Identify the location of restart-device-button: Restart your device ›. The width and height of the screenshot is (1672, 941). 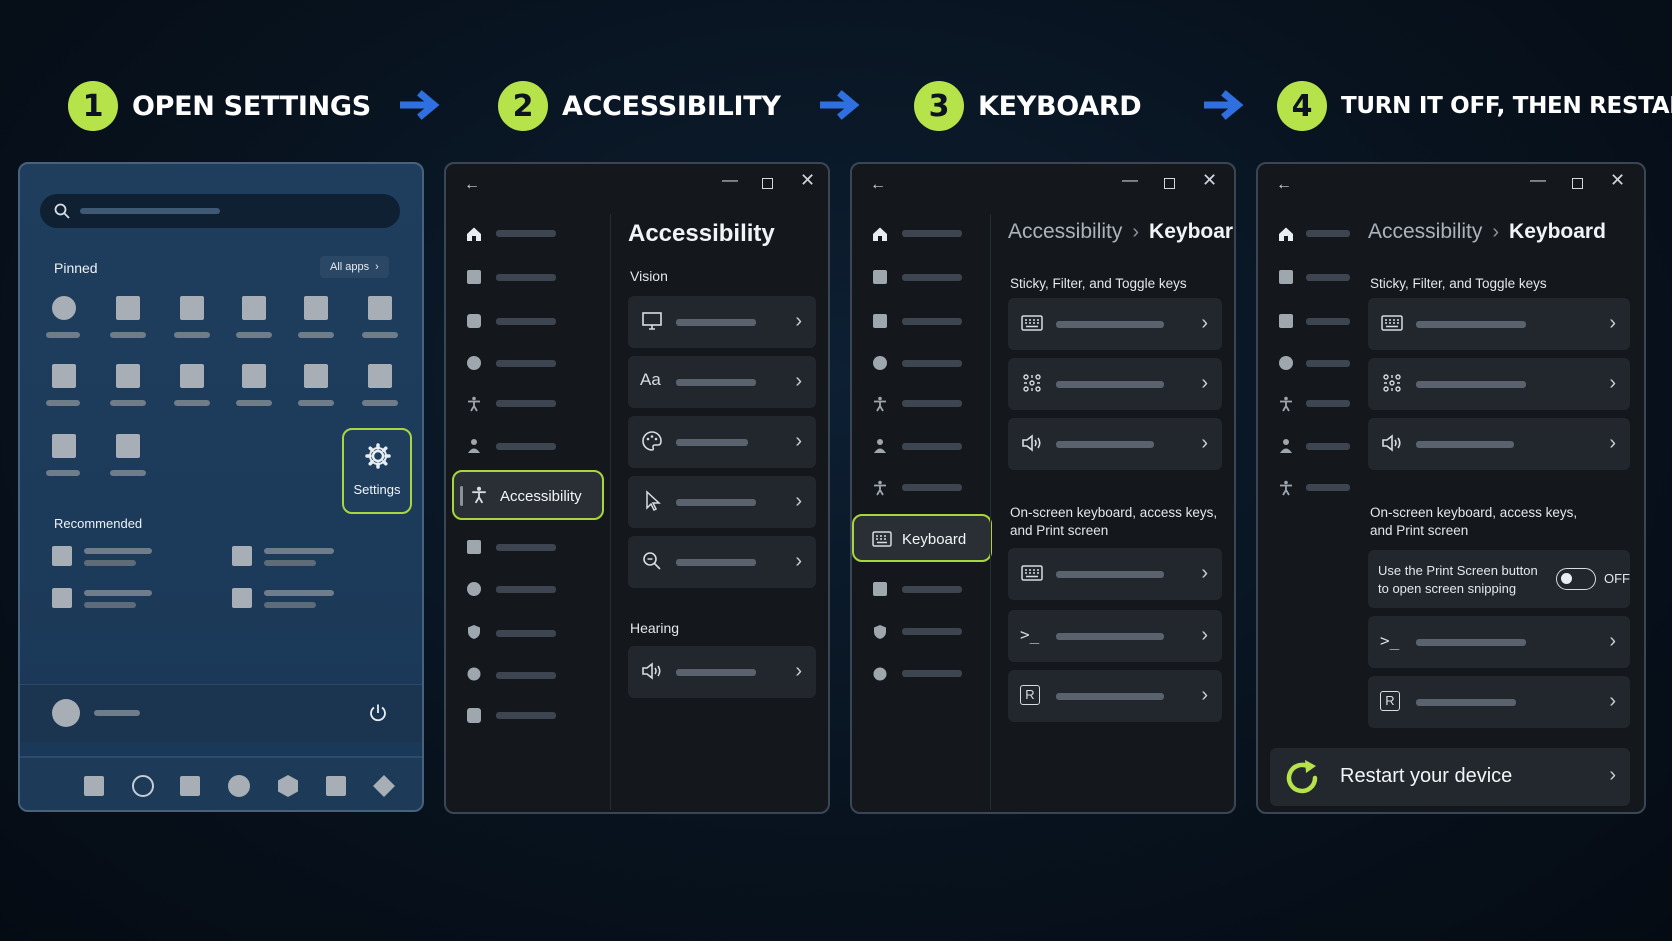
(1450, 777).